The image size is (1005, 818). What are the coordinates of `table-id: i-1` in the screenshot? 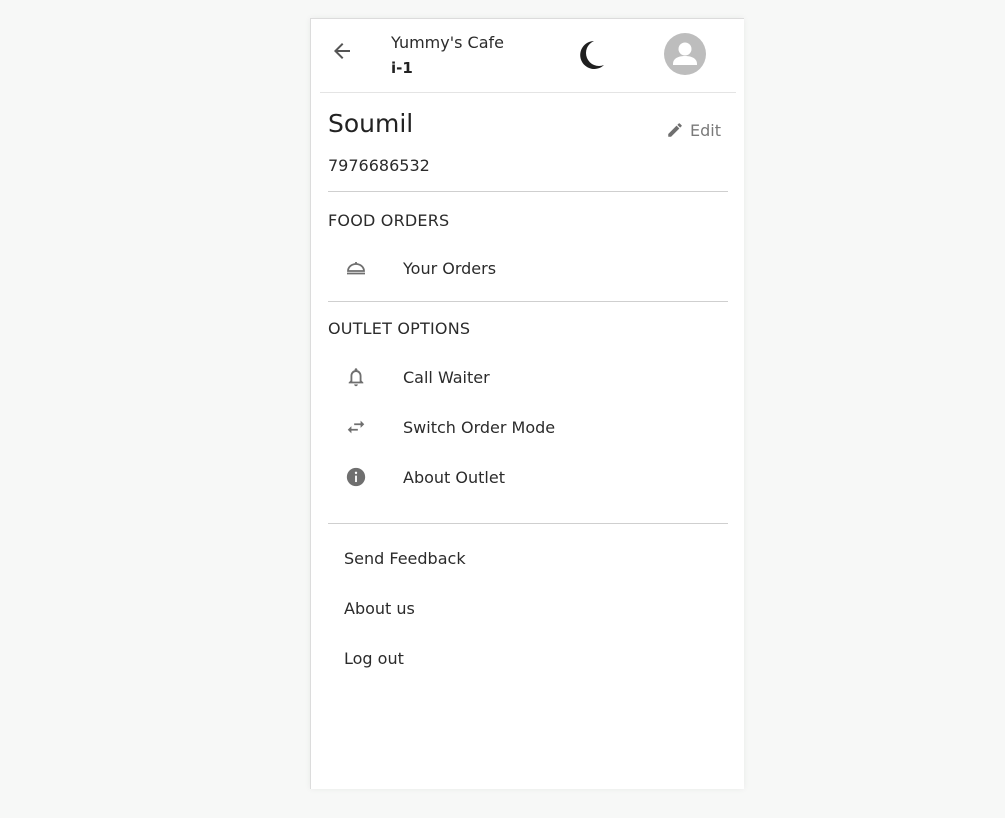 It's located at (402, 68).